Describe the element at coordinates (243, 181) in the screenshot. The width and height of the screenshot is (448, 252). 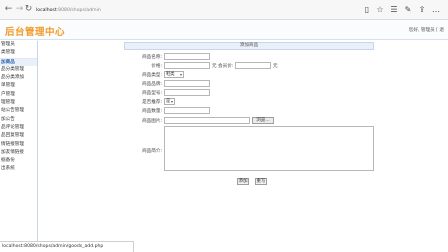
I see `add-button: 添加` at that location.